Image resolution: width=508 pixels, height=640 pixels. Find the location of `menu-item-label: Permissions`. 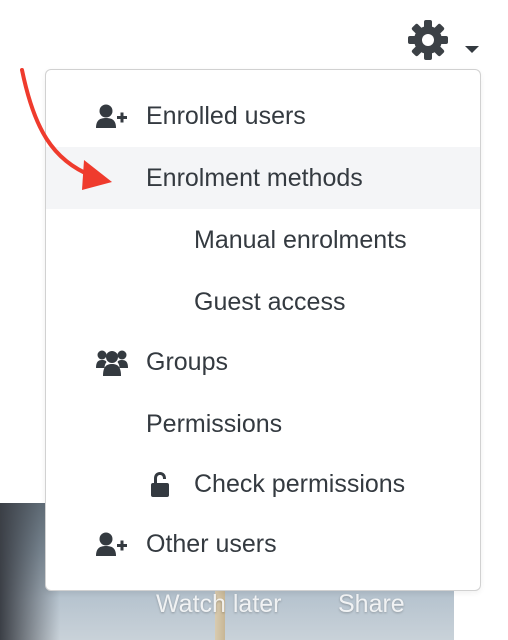

menu-item-label: Permissions is located at coordinates (214, 423).